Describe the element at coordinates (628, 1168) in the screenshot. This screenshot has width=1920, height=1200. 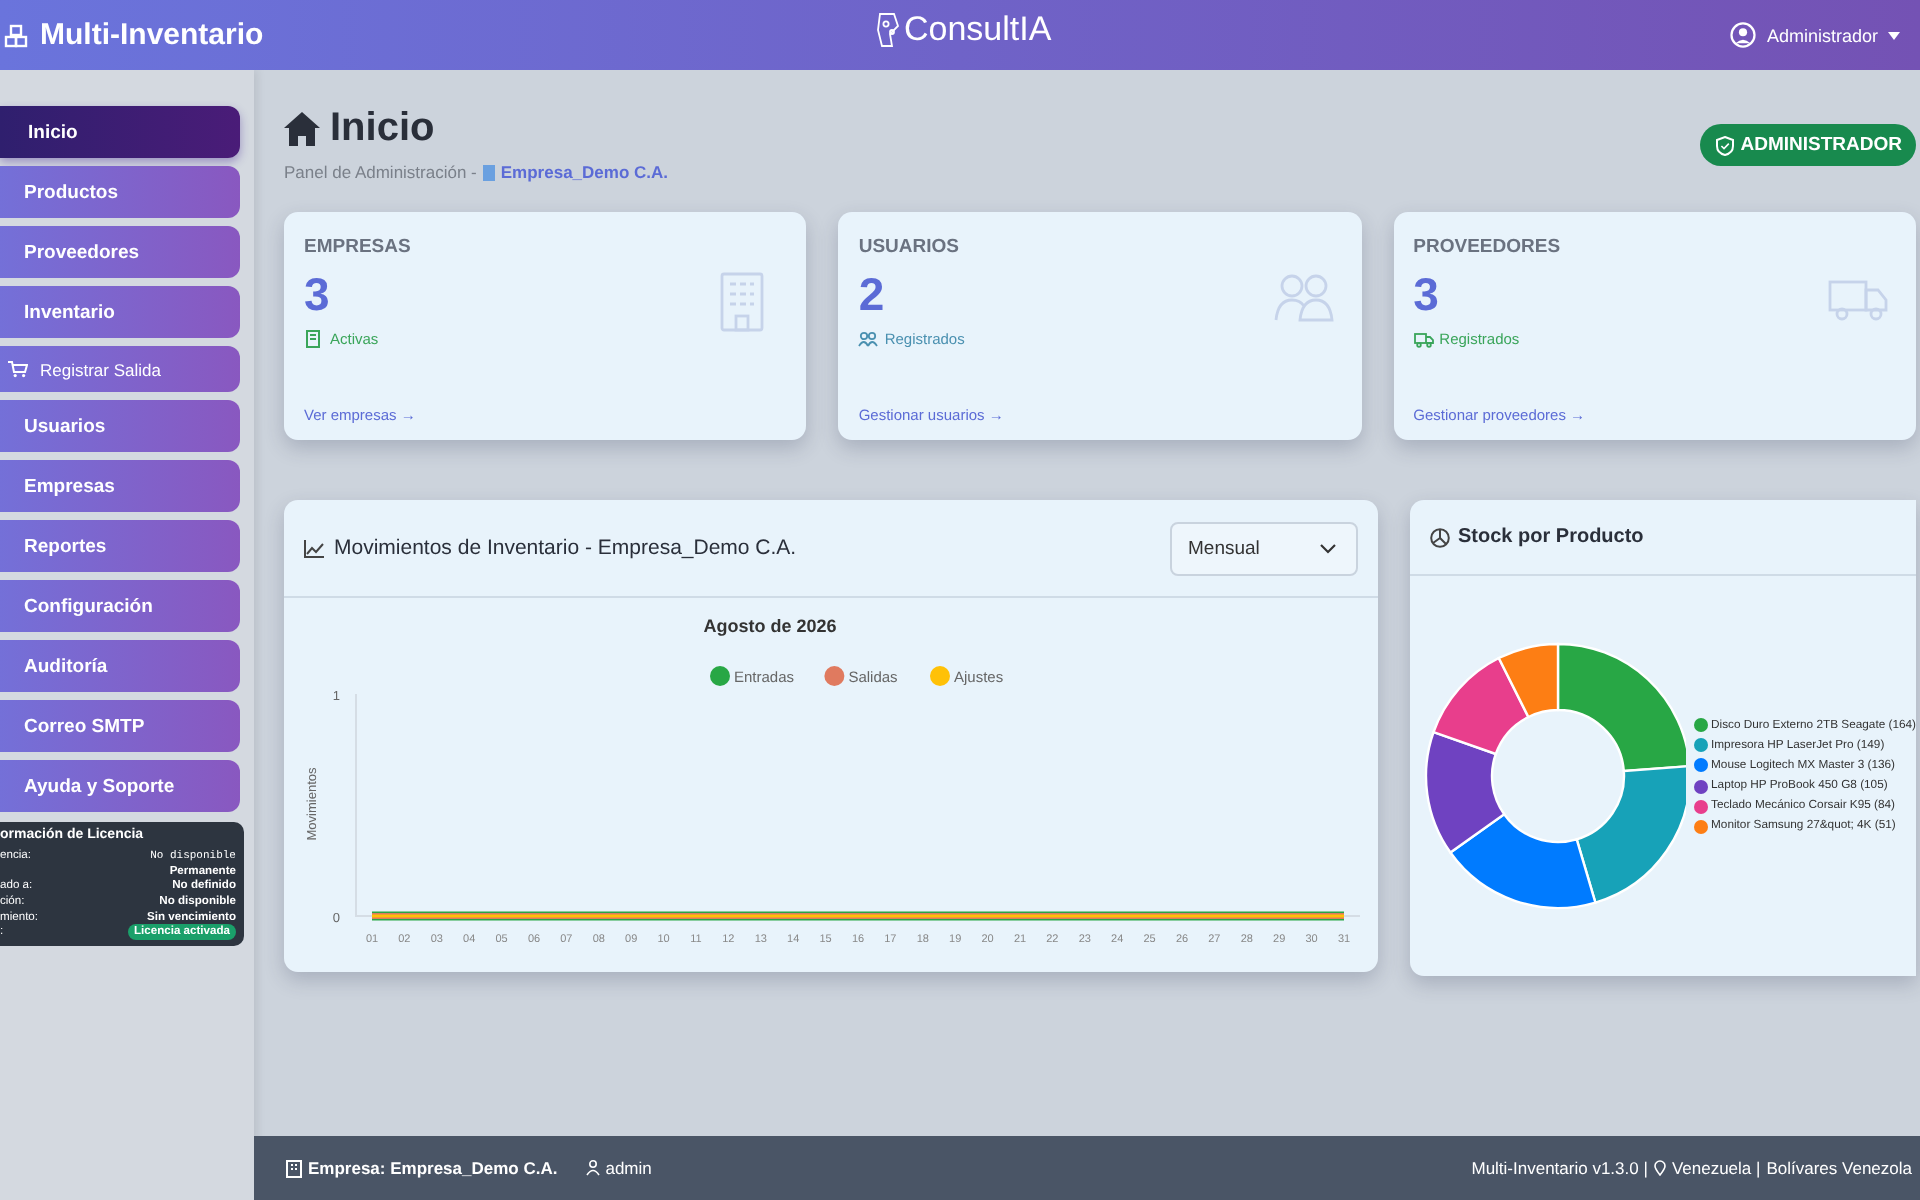
I see `footer-user: admin` at that location.